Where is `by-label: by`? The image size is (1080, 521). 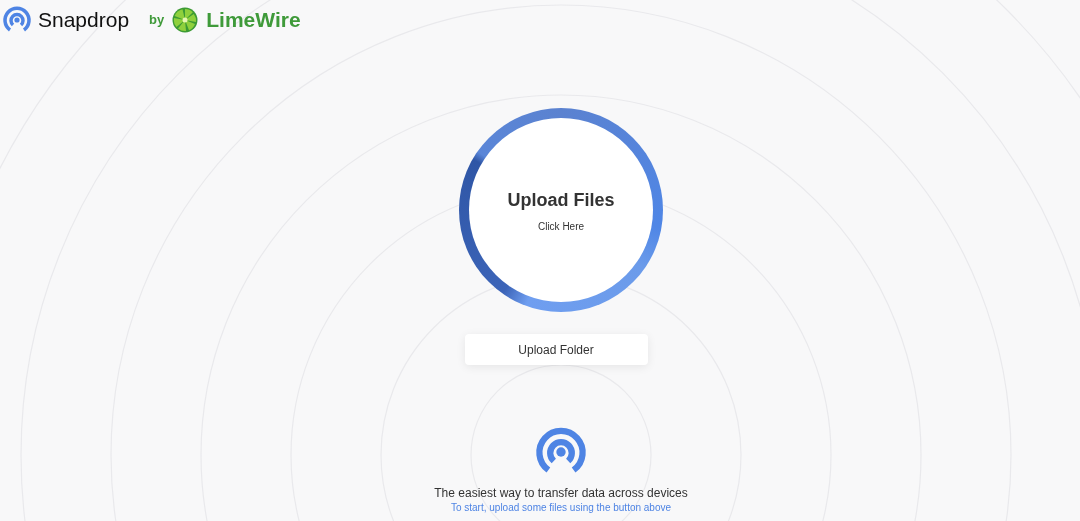
by-label: by is located at coordinates (157, 20).